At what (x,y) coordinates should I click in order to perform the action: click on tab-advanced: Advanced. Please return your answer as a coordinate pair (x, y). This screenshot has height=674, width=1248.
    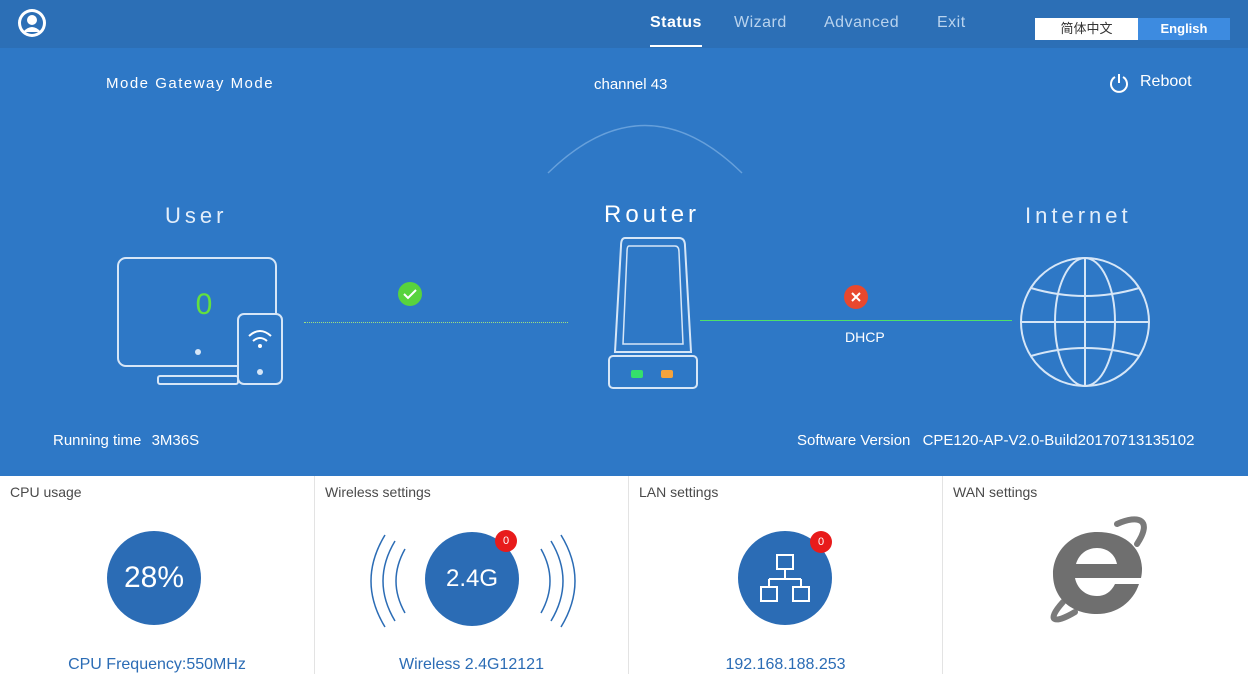
    Looking at the image, I should click on (861, 23).